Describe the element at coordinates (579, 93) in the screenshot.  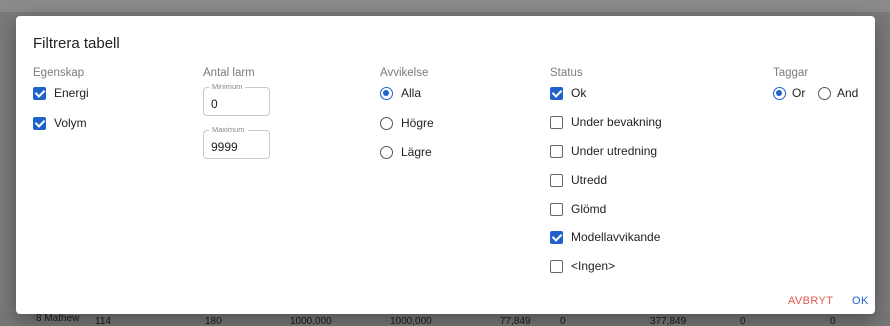
I see `option-label: Ok` at that location.